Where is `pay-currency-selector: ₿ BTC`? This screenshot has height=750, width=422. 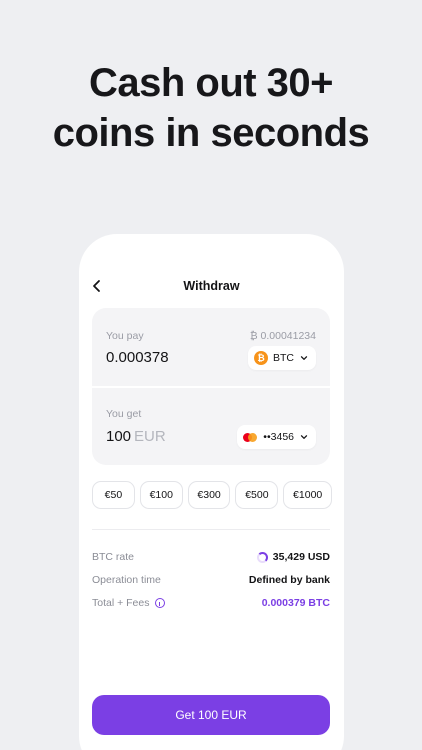 pay-currency-selector: ₿ BTC is located at coordinates (282, 358).